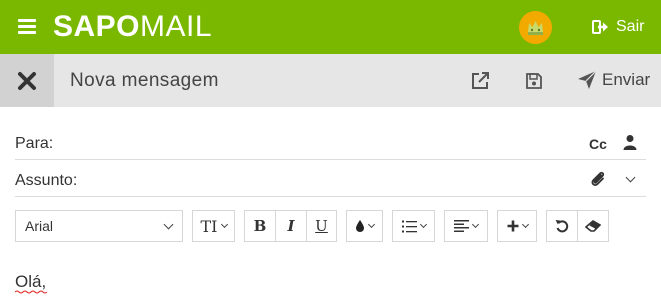  I want to click on subject-field-row: Assunto:, so click(330, 178).